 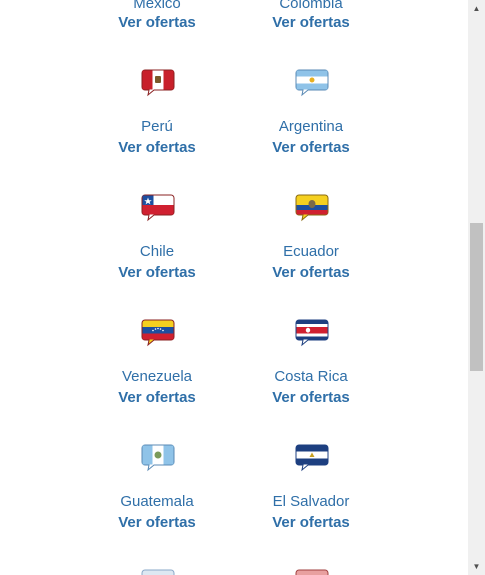 What do you see at coordinates (312, 457) in the screenshot?
I see `el-salvador-flag-icon` at bounding box center [312, 457].